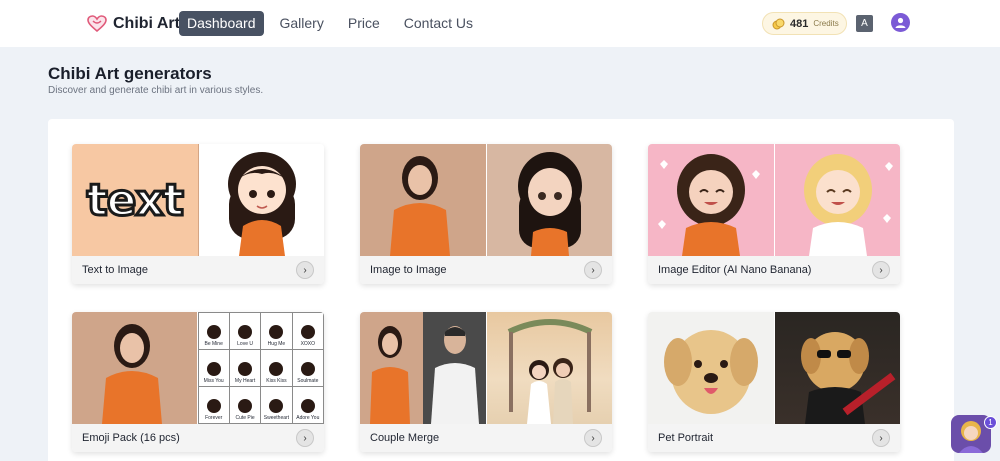  Describe the element at coordinates (408, 270) in the screenshot. I see `card-label: Image to Image` at that location.